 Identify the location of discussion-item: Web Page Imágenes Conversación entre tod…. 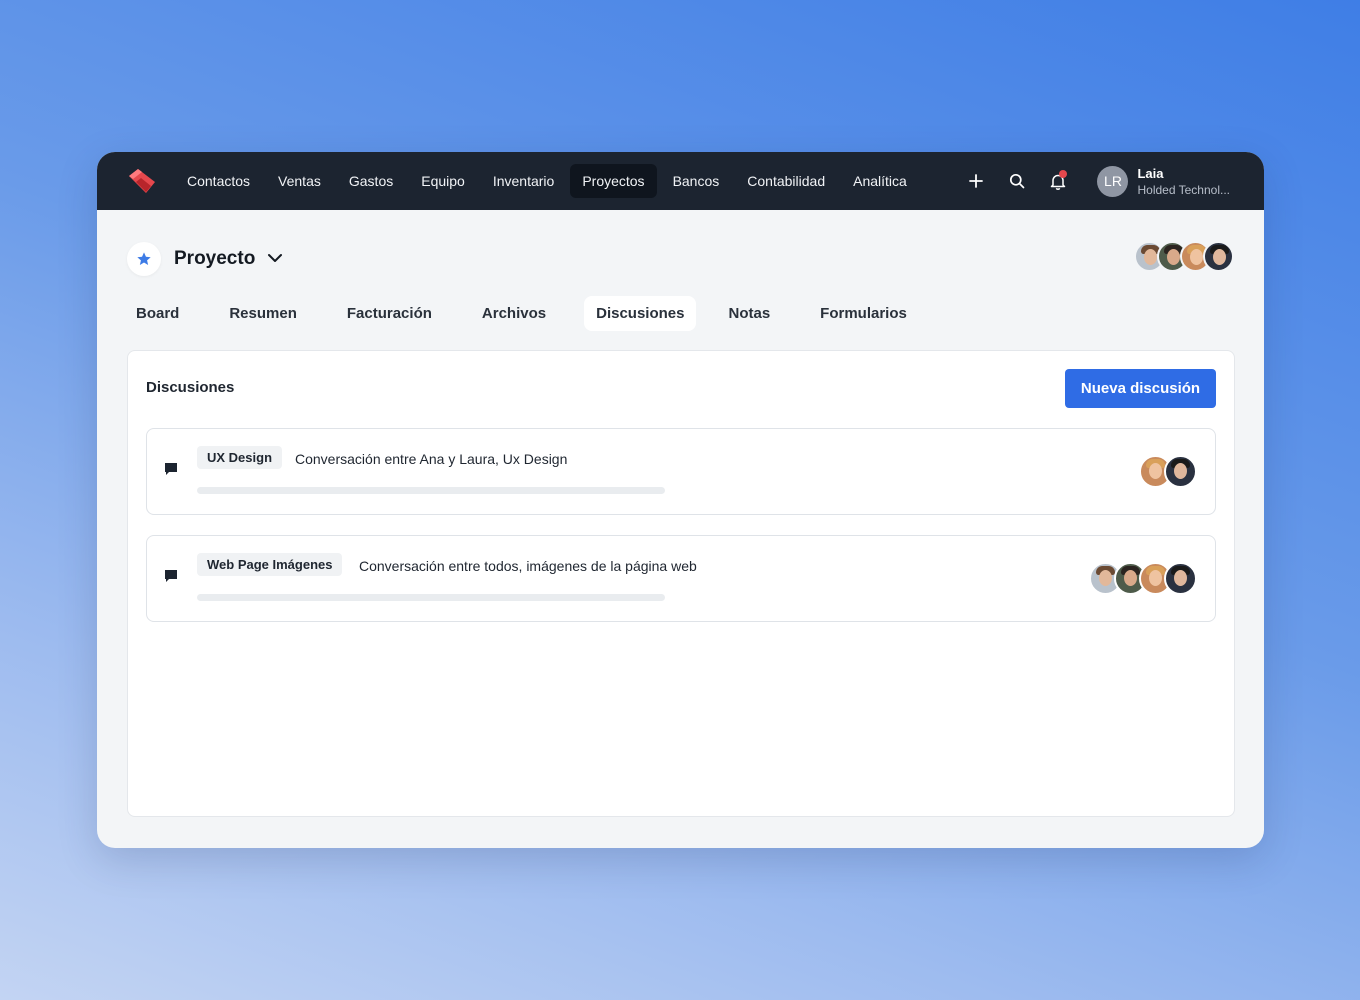
(681, 578).